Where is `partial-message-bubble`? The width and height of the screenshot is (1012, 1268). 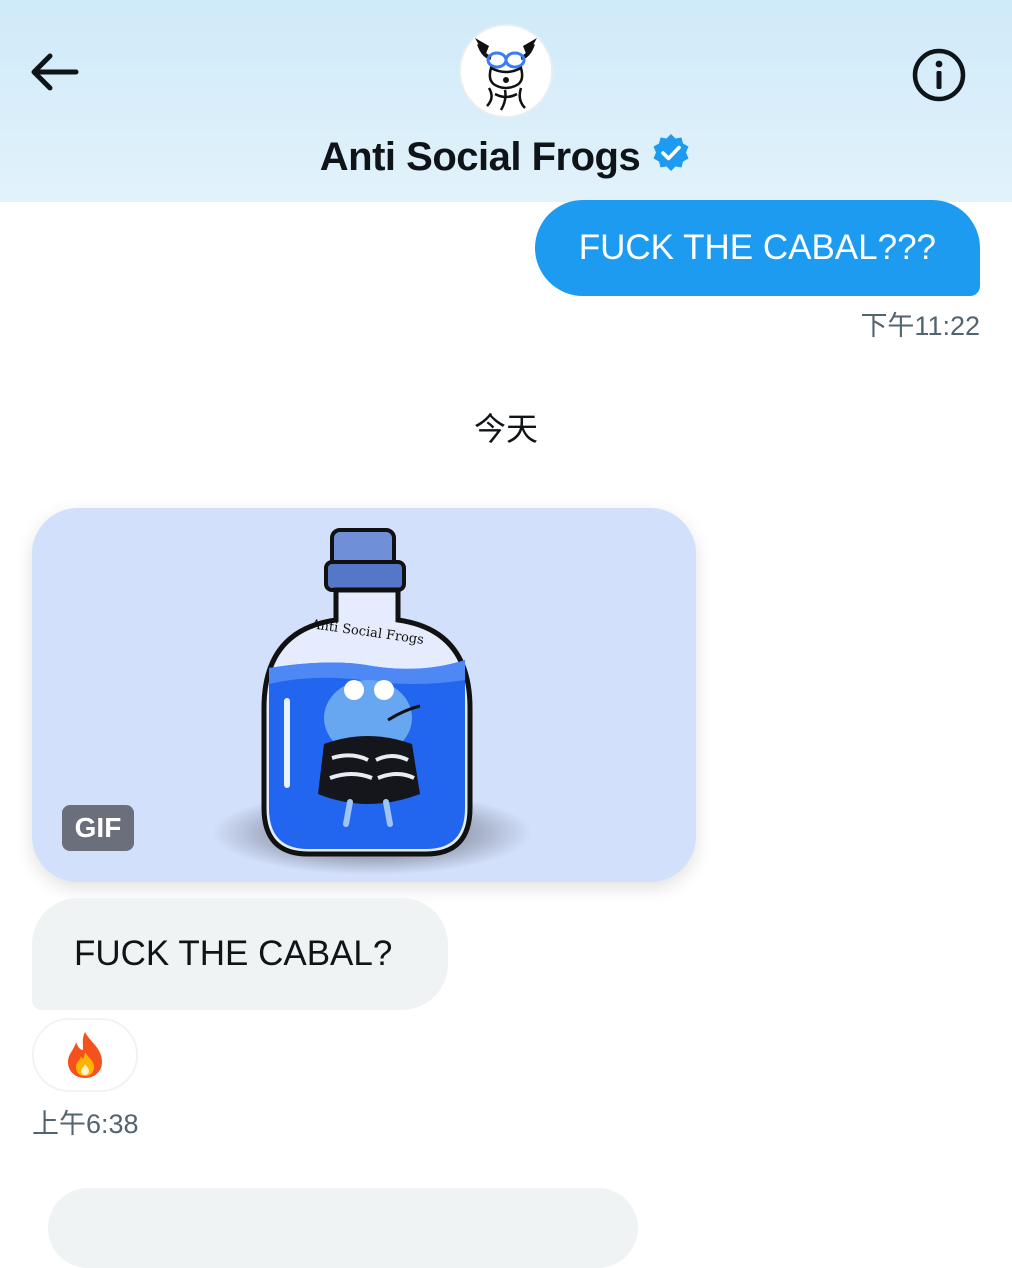
partial-message-bubble is located at coordinates (343, 1228).